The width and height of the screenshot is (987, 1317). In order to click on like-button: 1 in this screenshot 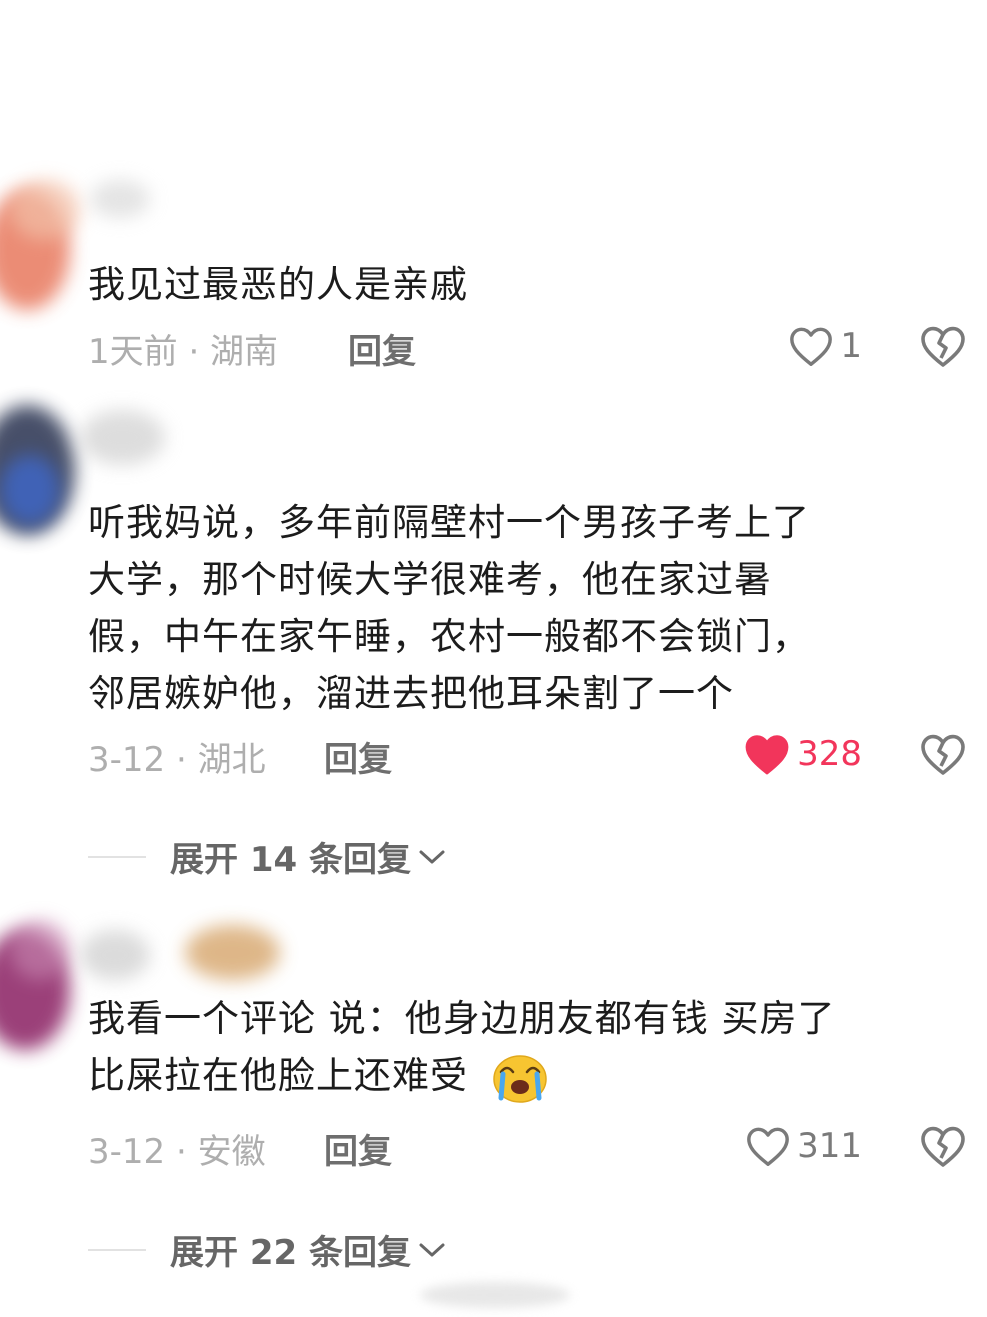, I will do `click(825, 346)`.